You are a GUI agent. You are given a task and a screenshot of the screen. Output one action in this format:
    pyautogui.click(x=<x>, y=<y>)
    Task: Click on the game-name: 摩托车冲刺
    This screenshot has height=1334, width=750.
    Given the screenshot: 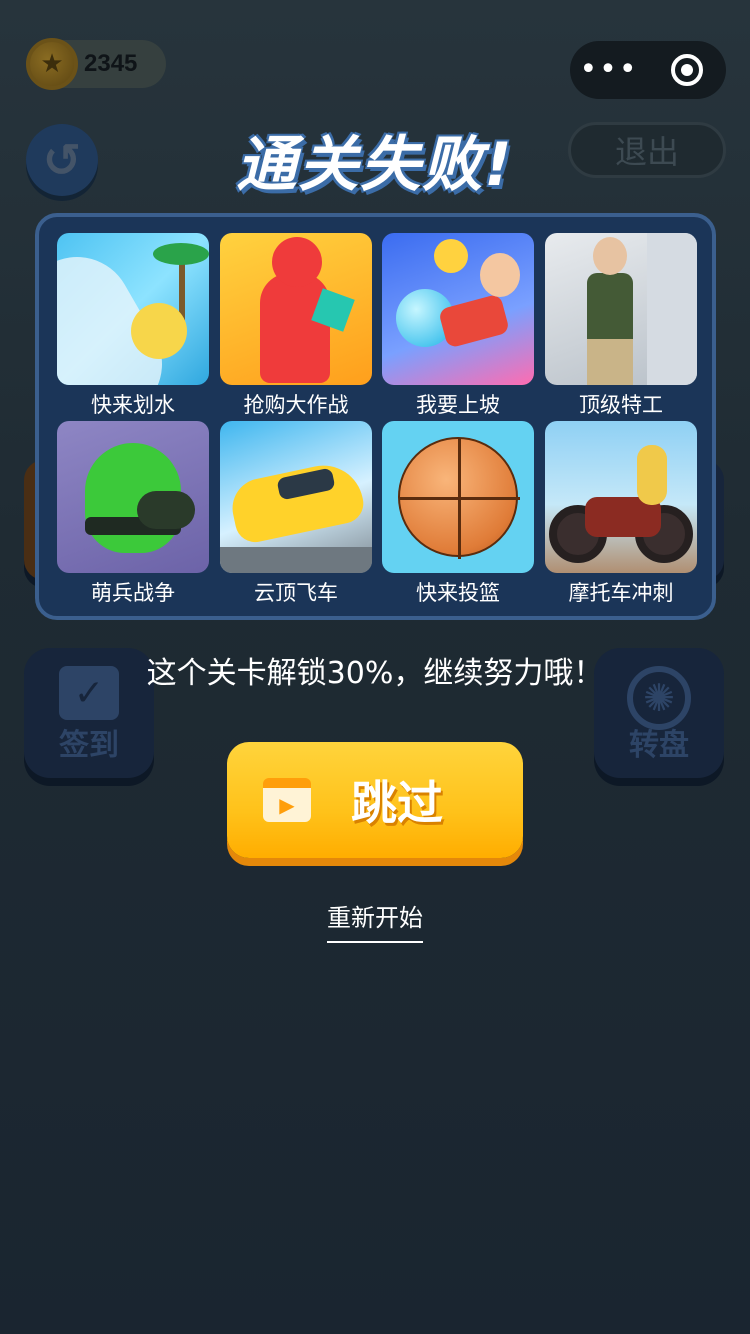 What is the action you would take?
    pyautogui.click(x=621, y=593)
    